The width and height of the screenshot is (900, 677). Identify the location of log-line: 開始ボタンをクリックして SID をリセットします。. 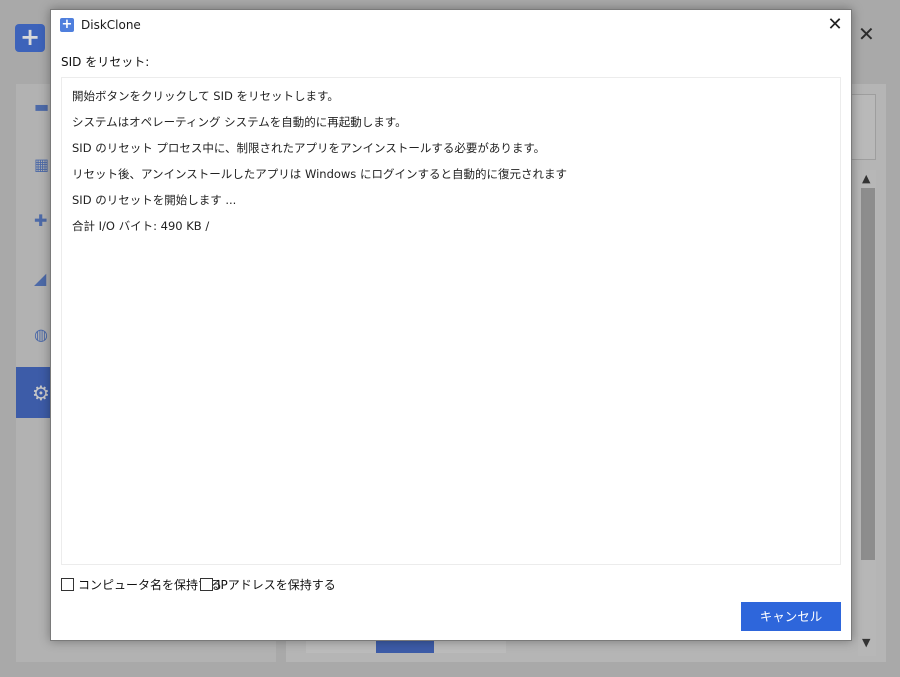
(205, 96).